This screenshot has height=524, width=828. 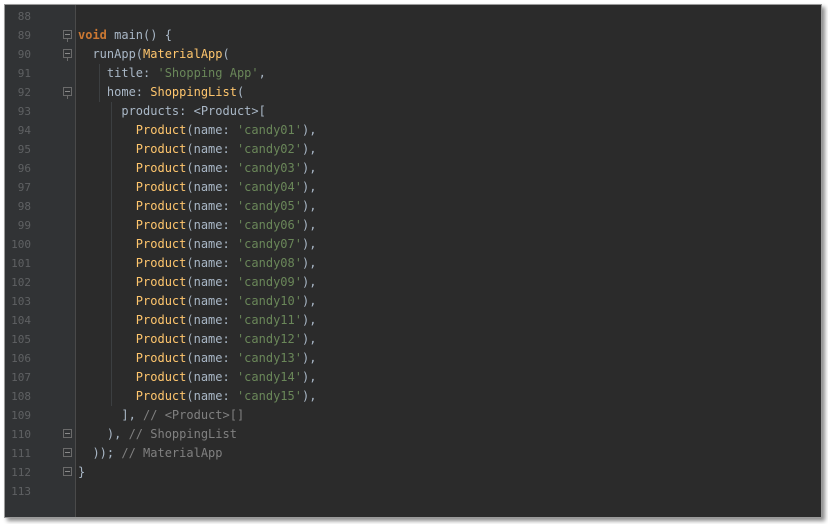 I want to click on code-line: 111 )); // MaterialApp, so click(x=413, y=453).